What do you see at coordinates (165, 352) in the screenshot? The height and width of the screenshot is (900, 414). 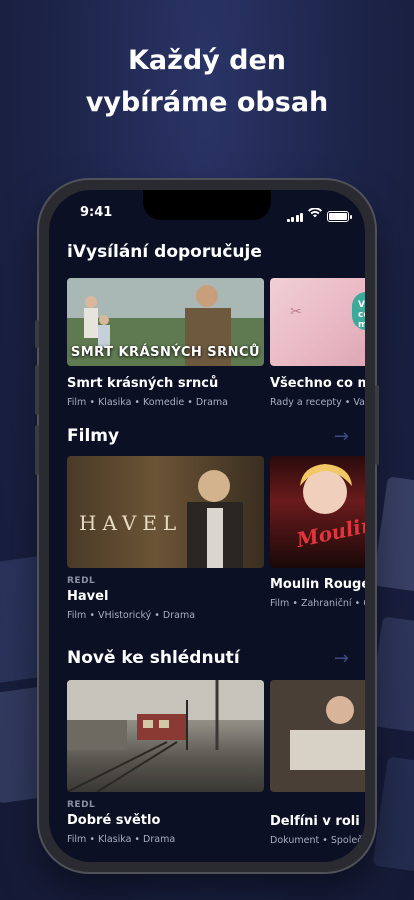 I see `thumbnail-caption: SMRT KRÁSNÝCH SRNCŮ` at bounding box center [165, 352].